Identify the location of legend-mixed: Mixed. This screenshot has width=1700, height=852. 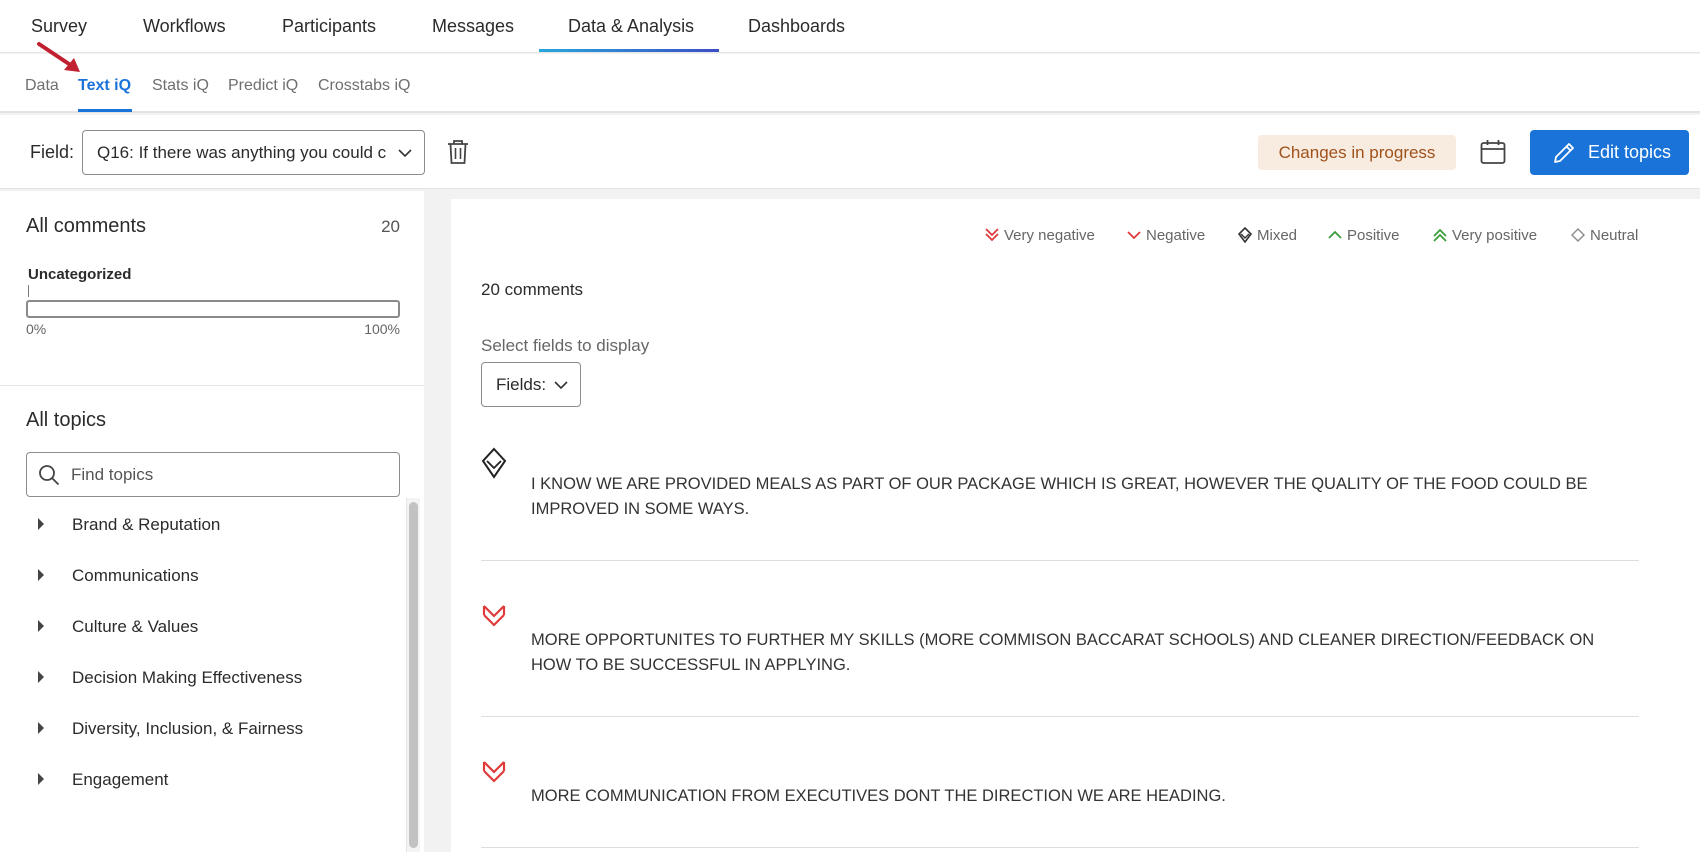
(1267, 236).